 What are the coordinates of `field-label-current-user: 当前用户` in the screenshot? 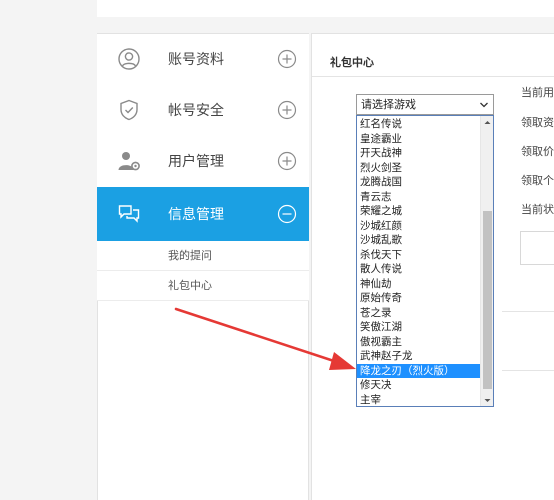 It's located at (537, 92).